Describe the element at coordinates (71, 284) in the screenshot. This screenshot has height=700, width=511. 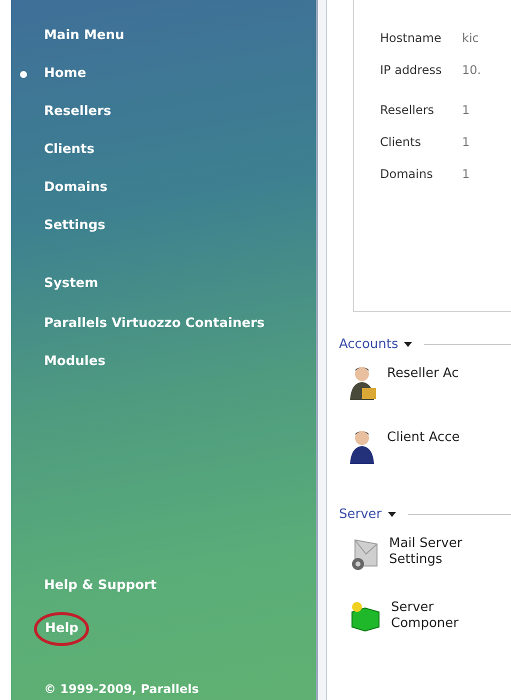
I see `menu-heading: System` at that location.